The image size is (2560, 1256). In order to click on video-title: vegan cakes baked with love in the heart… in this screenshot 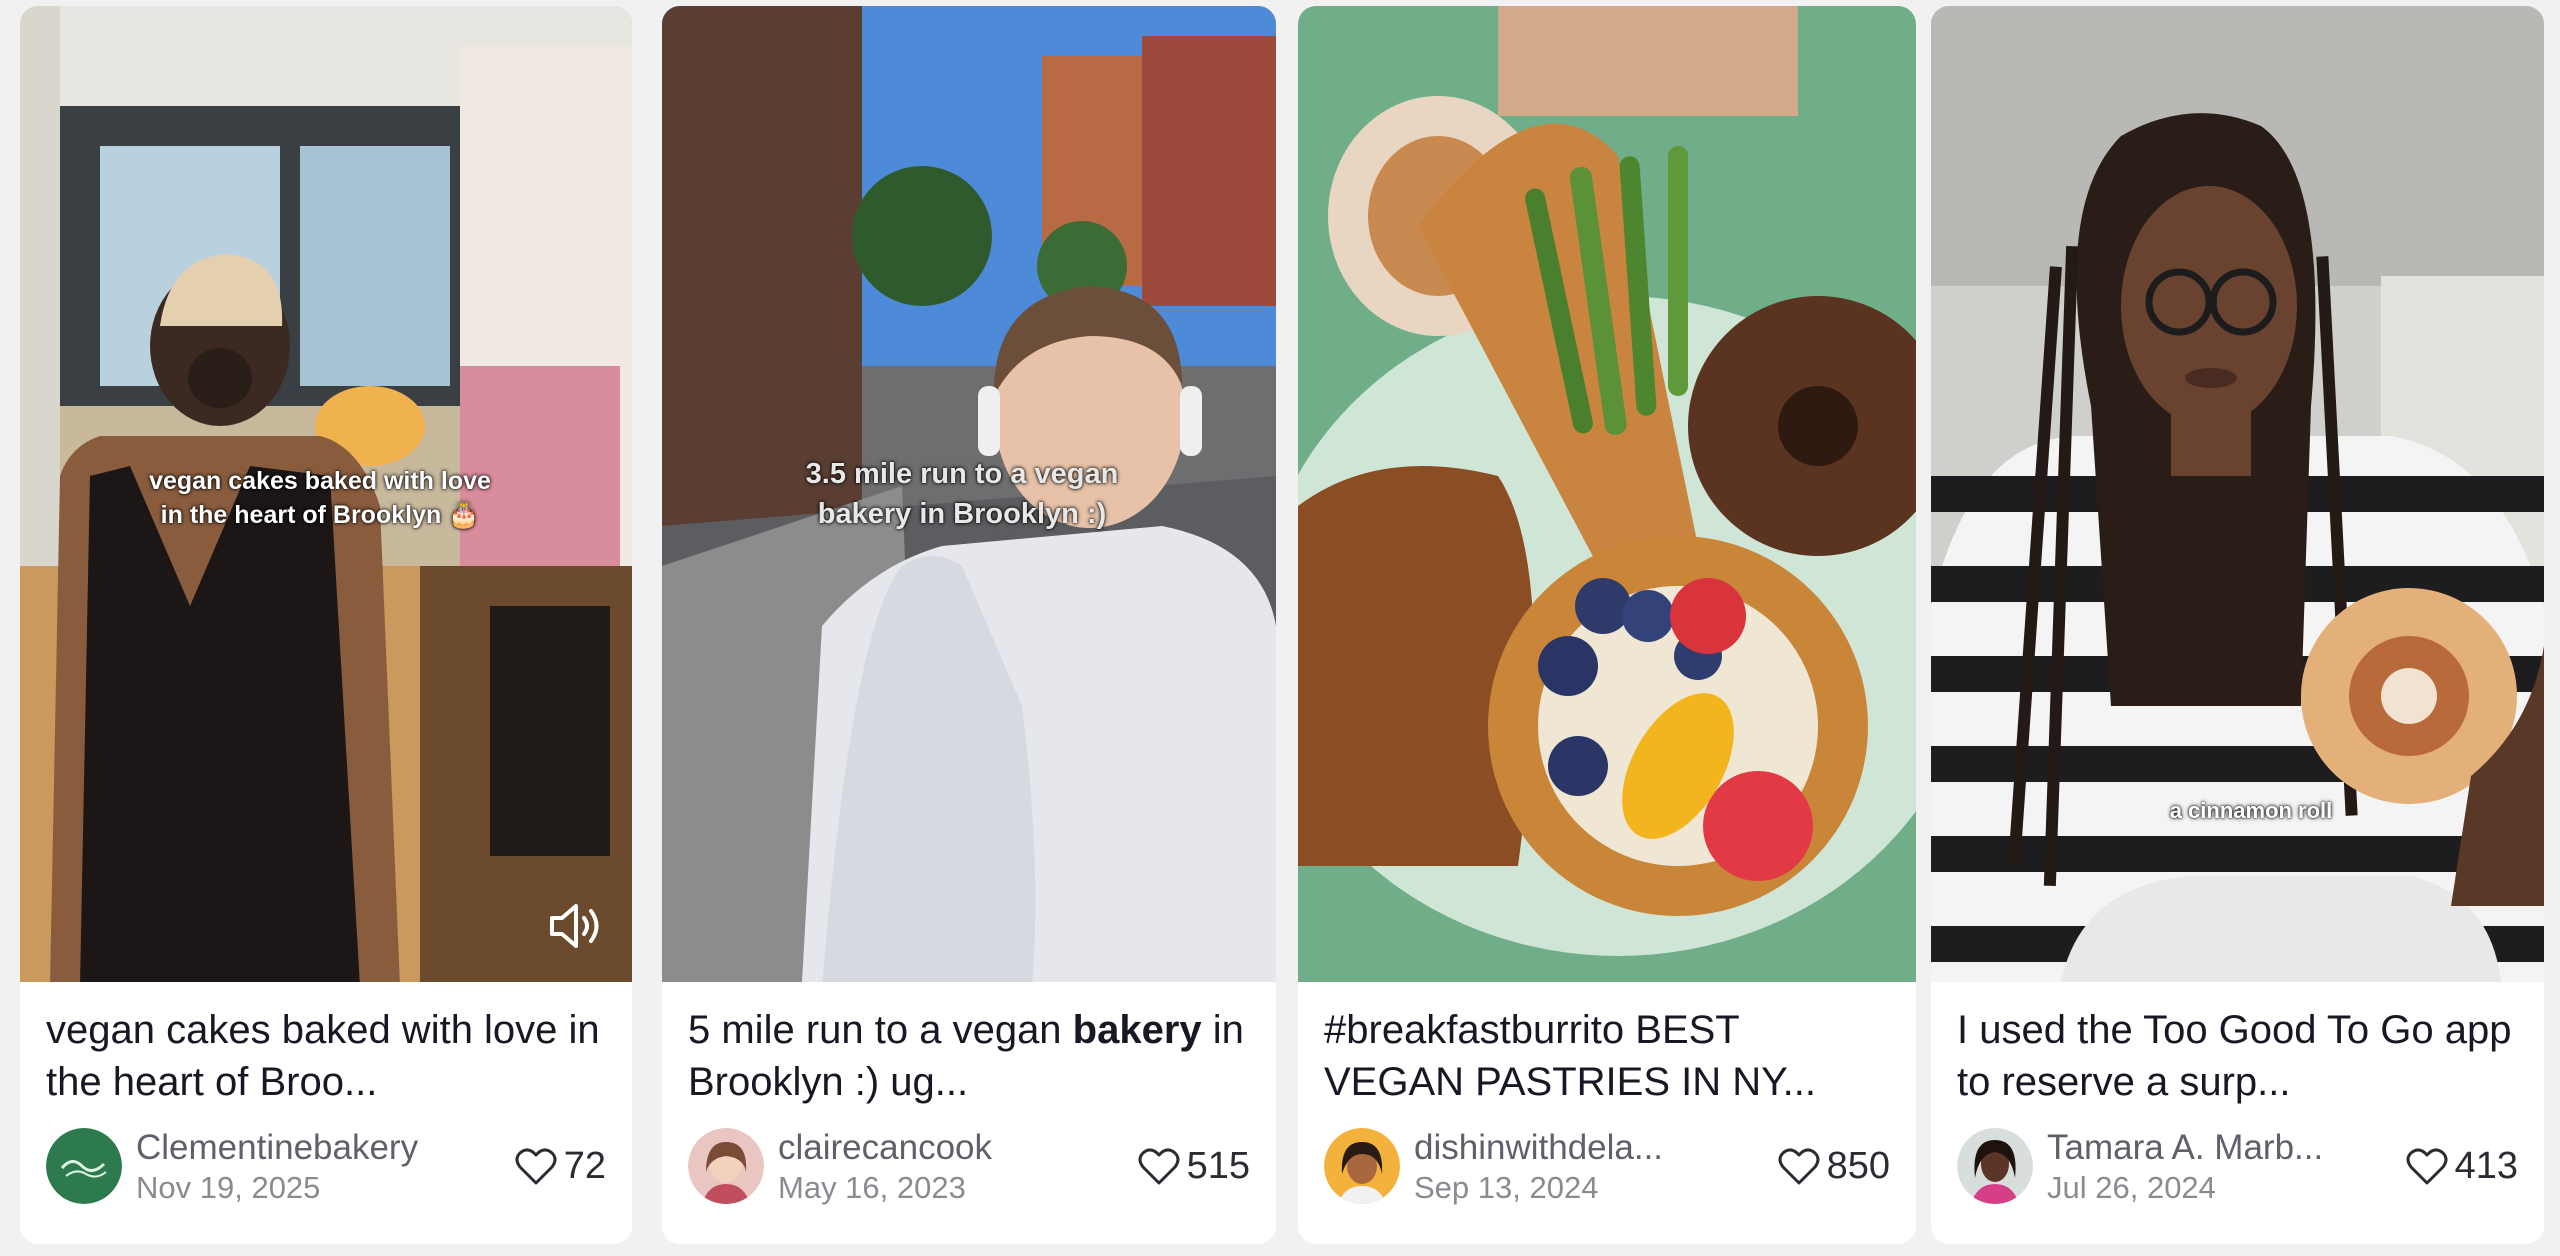, I will do `click(326, 1056)`.